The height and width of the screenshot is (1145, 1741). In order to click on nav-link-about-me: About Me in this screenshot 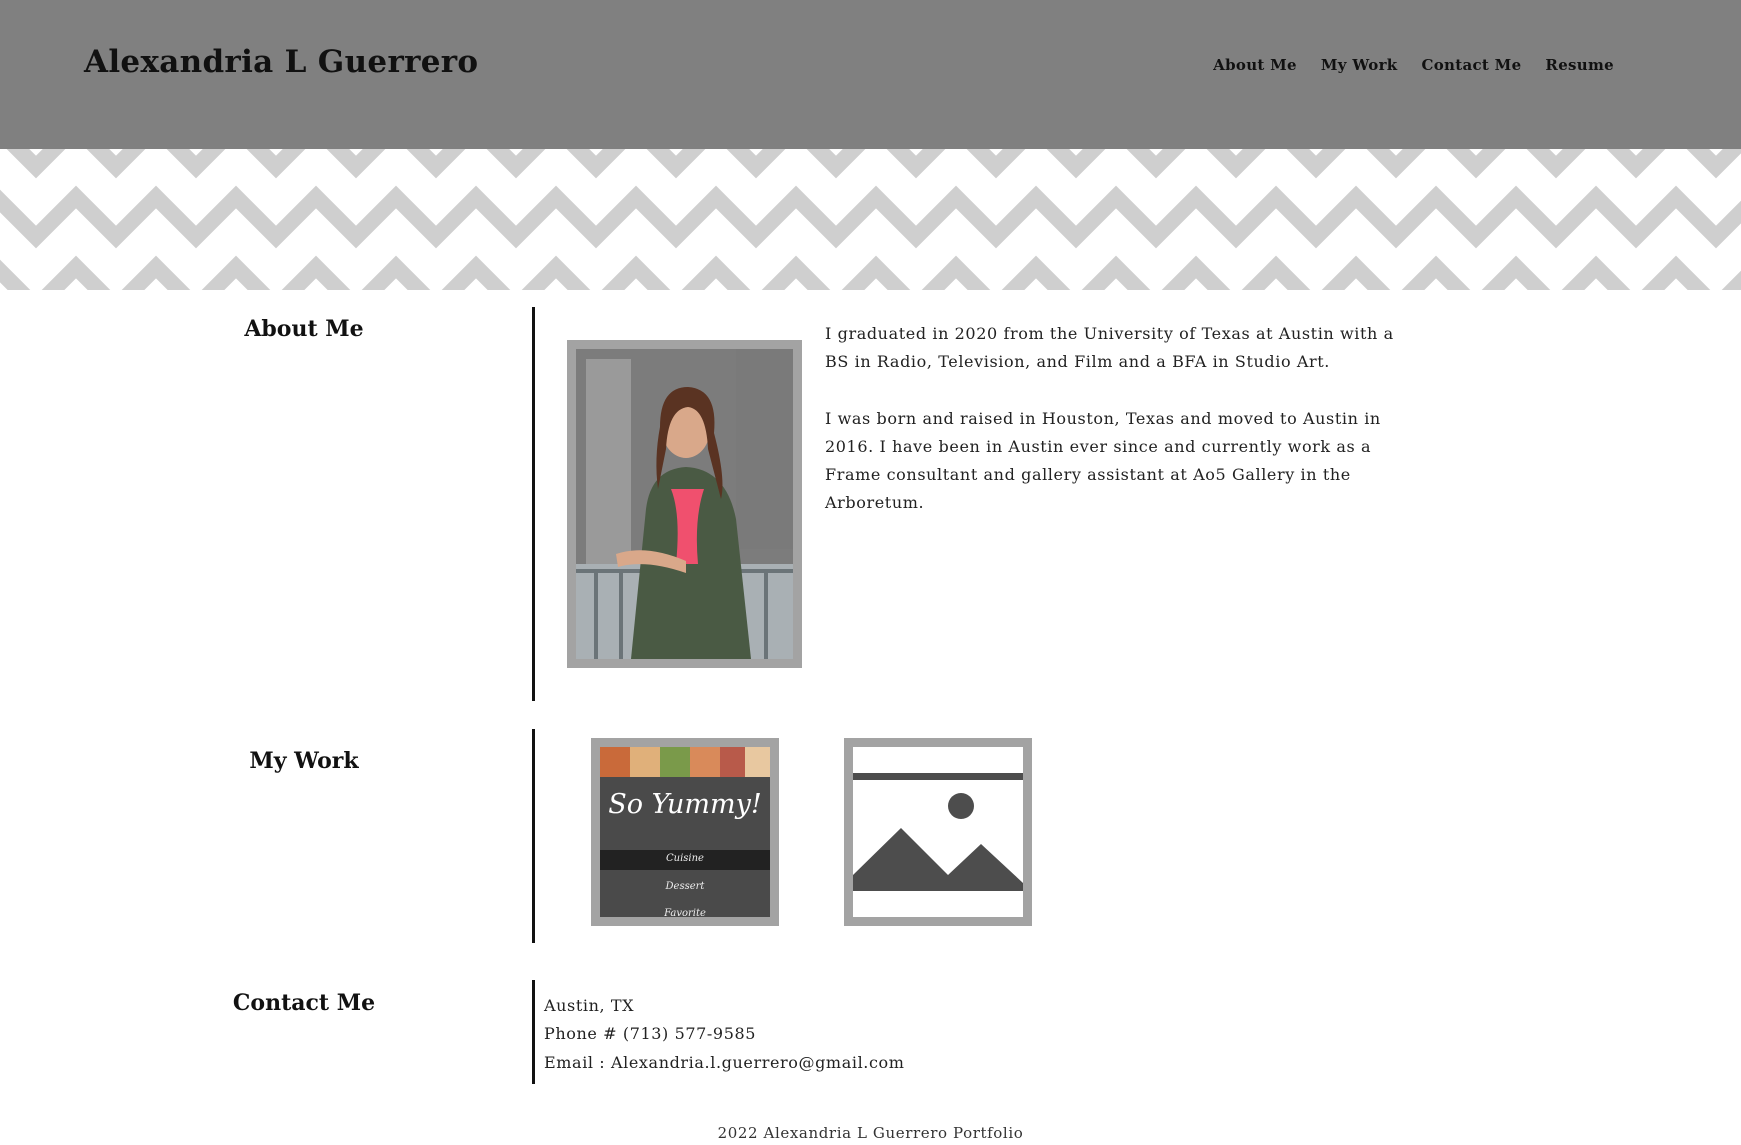, I will do `click(1255, 65)`.